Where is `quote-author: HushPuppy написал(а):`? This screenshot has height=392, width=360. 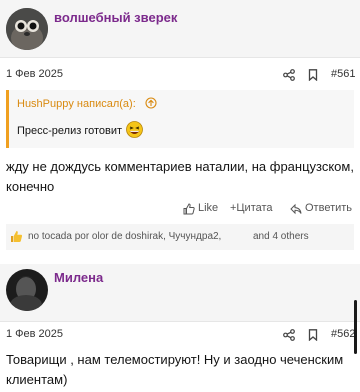
quote-author: HushPuppy написал(а): is located at coordinates (76, 104).